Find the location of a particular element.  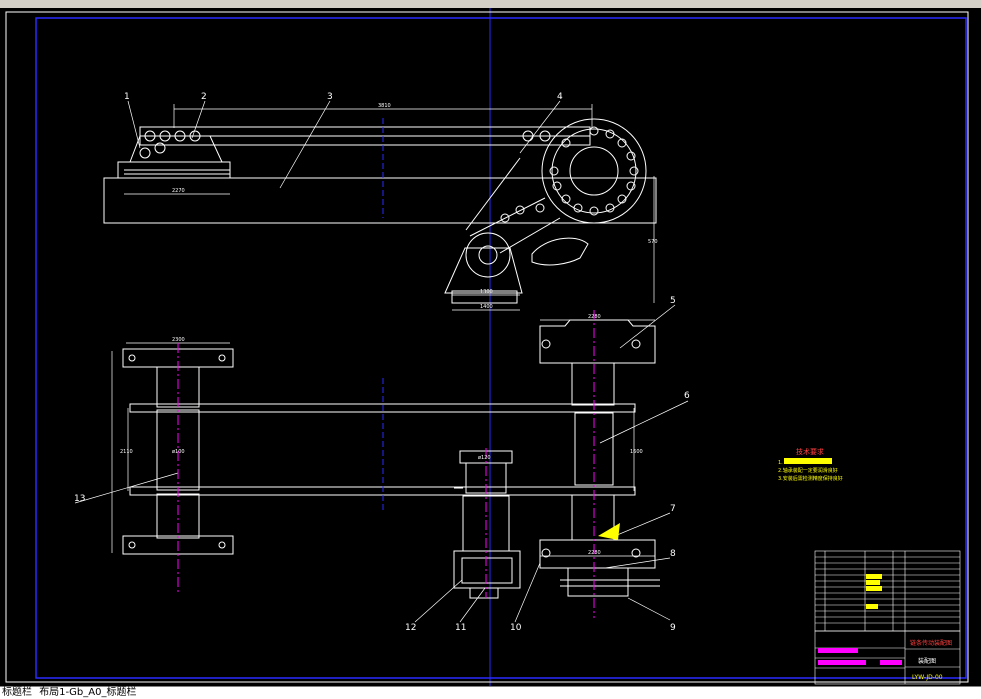

dim-small-block: ø120 is located at coordinates (484, 458).